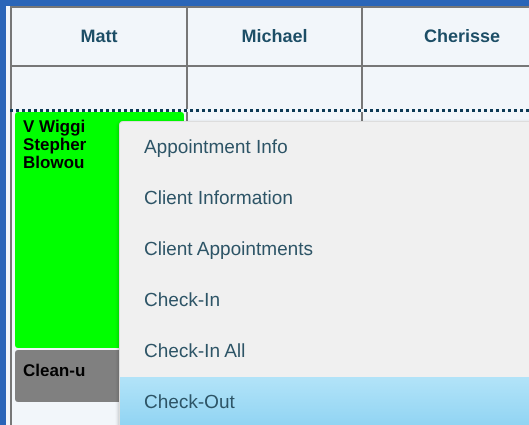  Describe the element at coordinates (273, 37) in the screenshot. I see `column-header: Michael` at that location.